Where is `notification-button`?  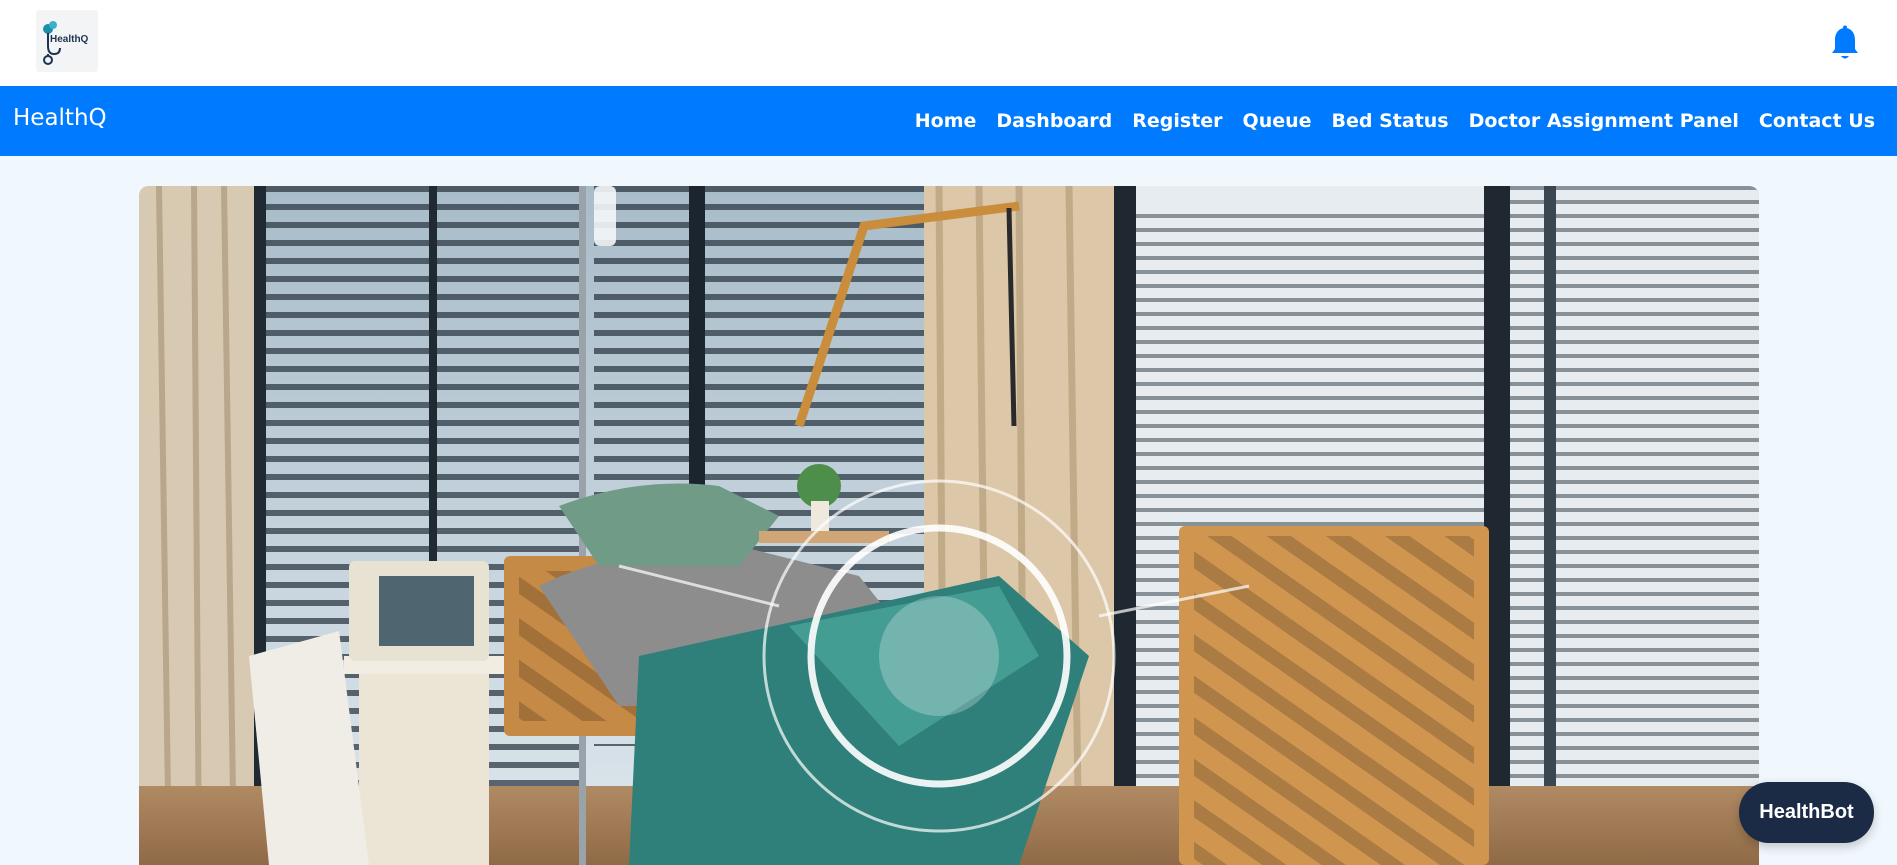
notification-button is located at coordinates (1845, 43).